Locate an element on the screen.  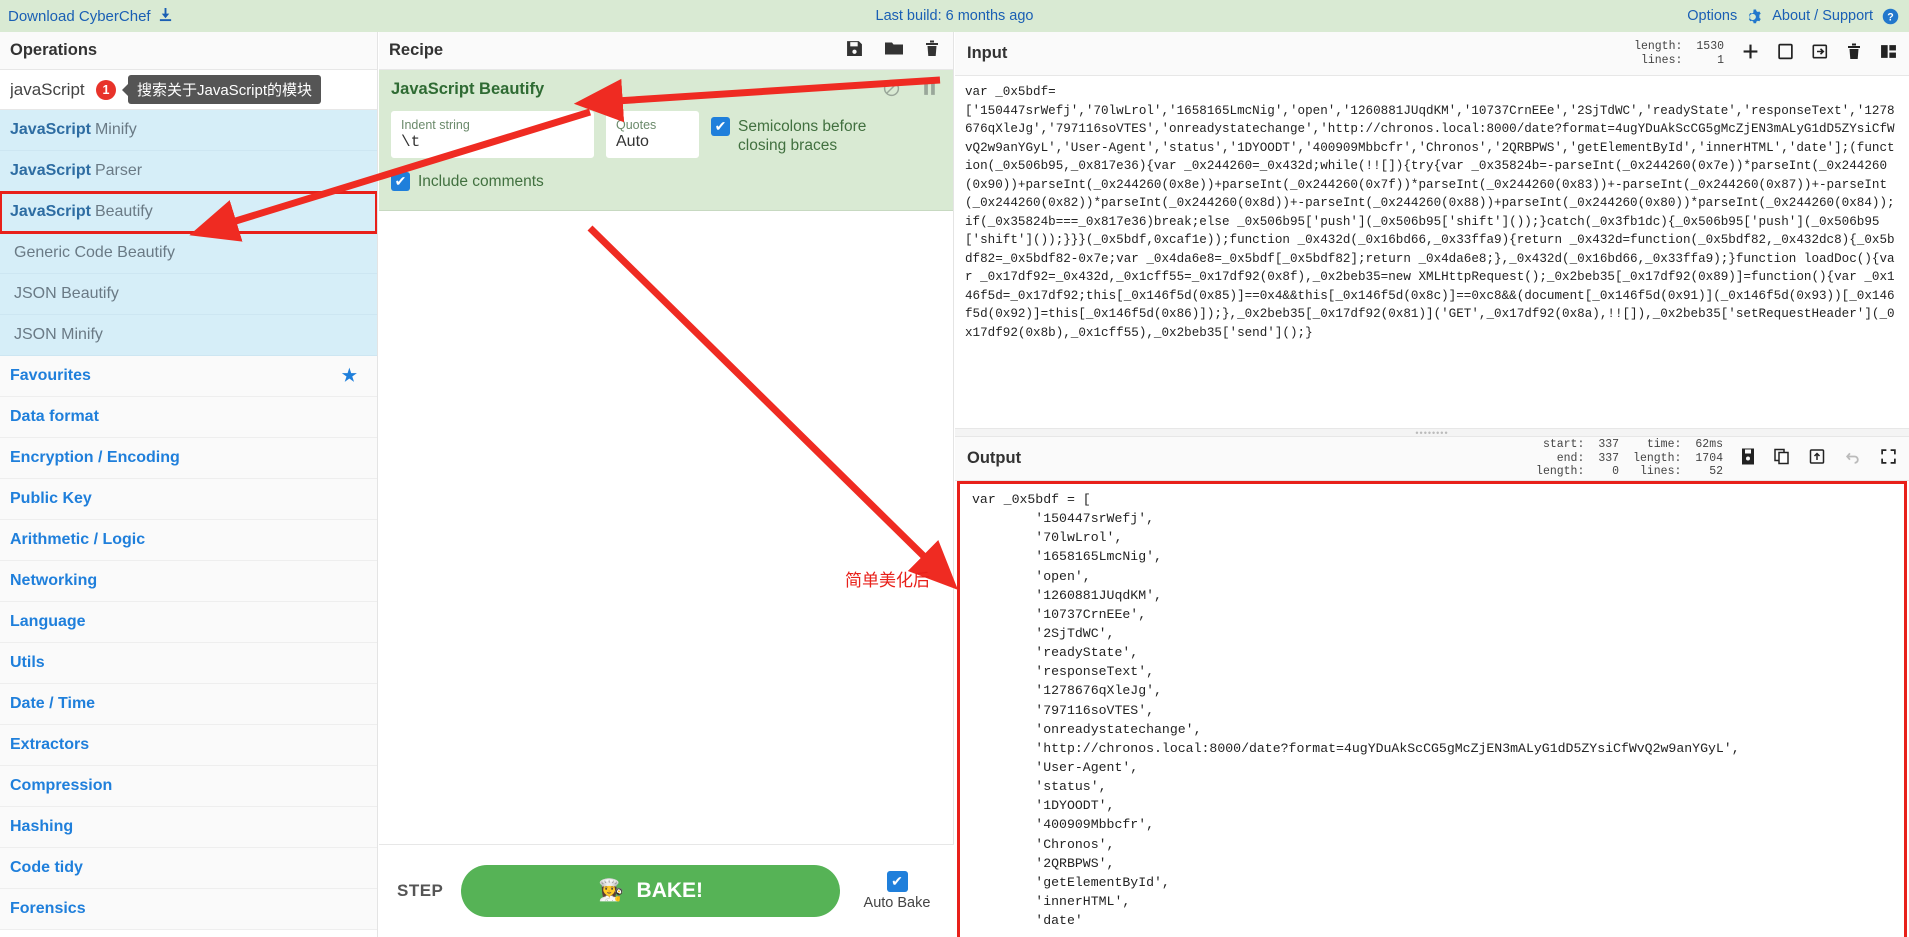
semicolons-checkbox: ✔ is located at coordinates (720, 126).